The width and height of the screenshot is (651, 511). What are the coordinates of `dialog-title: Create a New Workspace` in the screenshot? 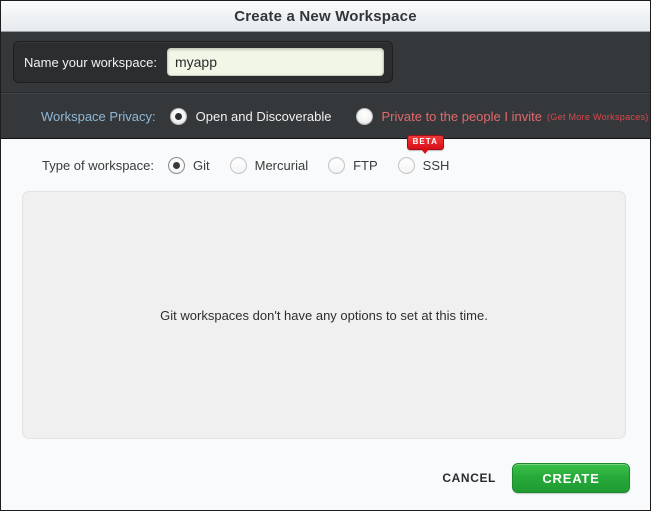 It's located at (325, 16).